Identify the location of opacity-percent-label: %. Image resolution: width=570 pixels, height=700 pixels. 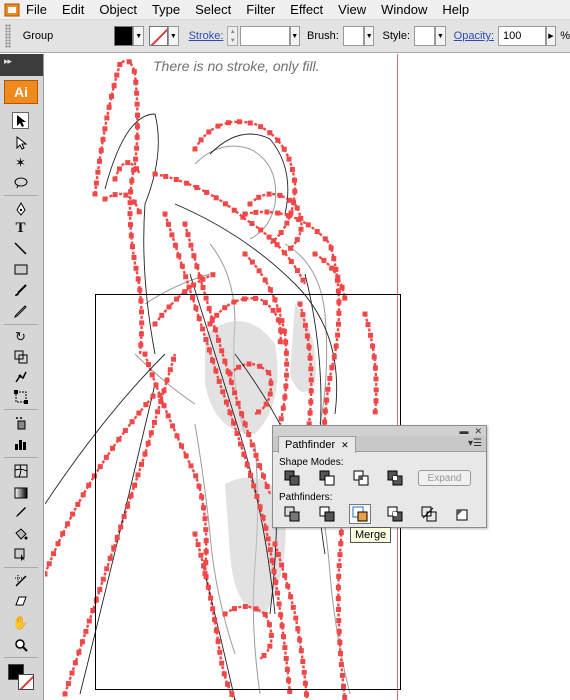
(565, 36).